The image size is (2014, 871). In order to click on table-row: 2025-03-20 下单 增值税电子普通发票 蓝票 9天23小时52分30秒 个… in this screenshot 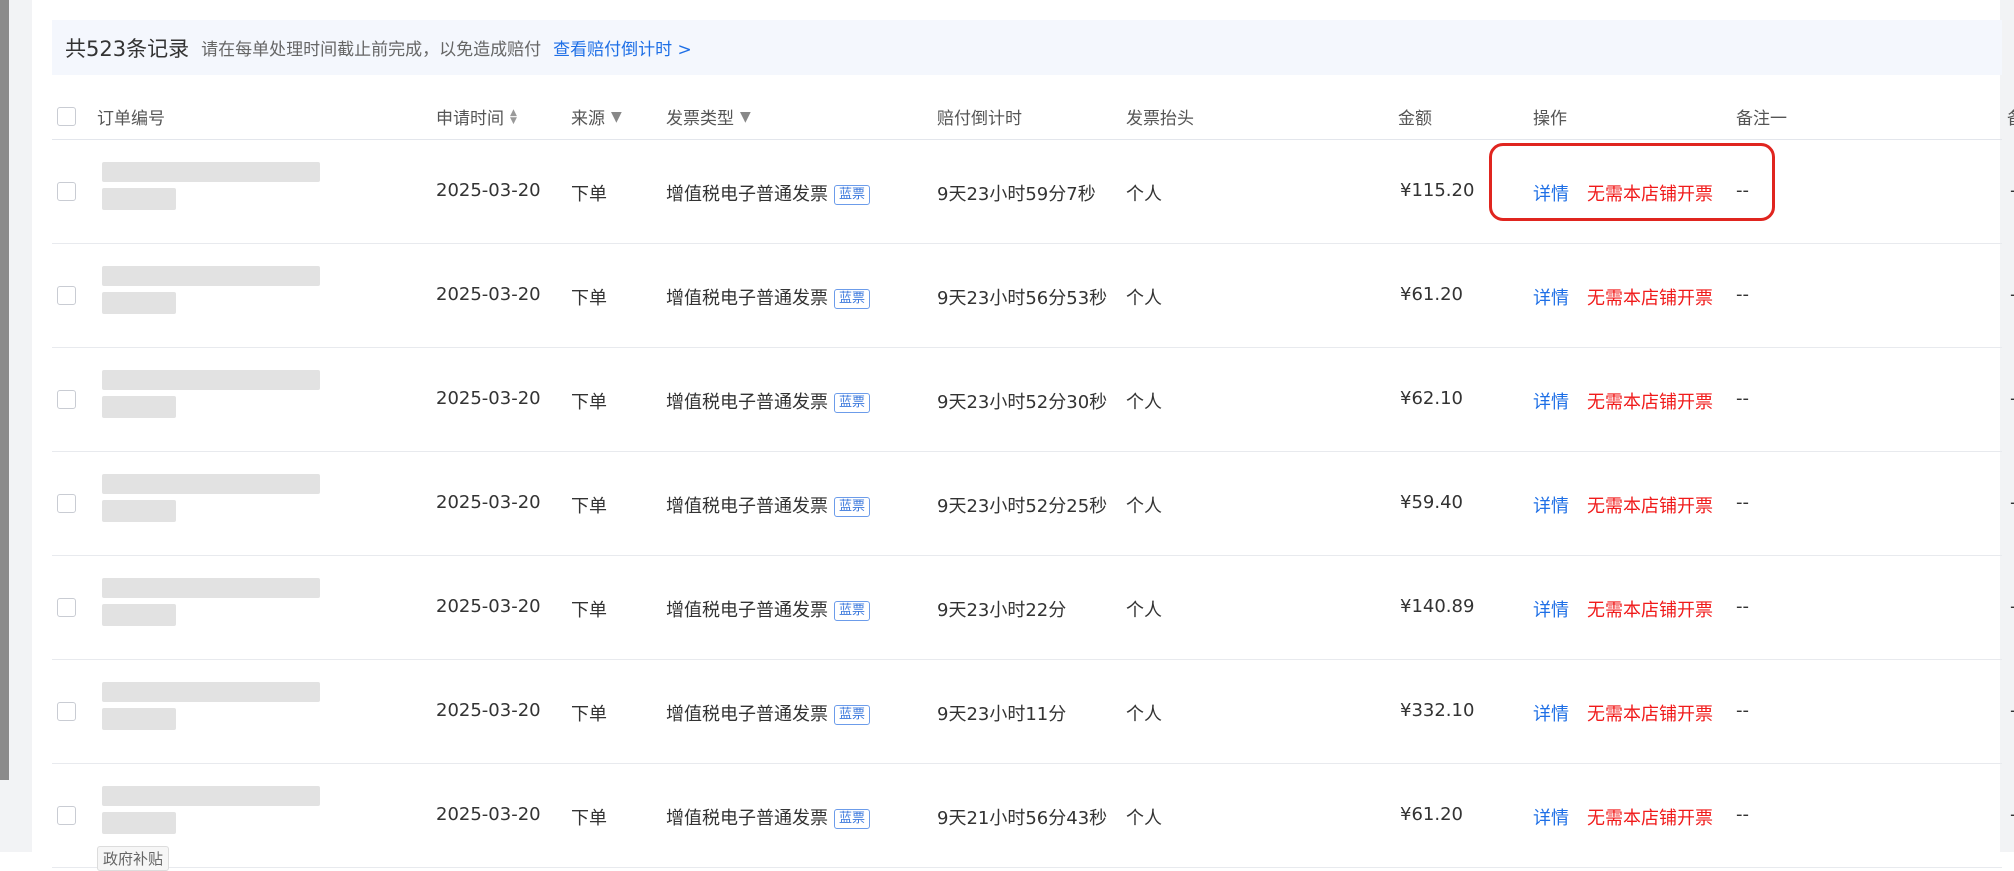, I will do `click(1033, 400)`.